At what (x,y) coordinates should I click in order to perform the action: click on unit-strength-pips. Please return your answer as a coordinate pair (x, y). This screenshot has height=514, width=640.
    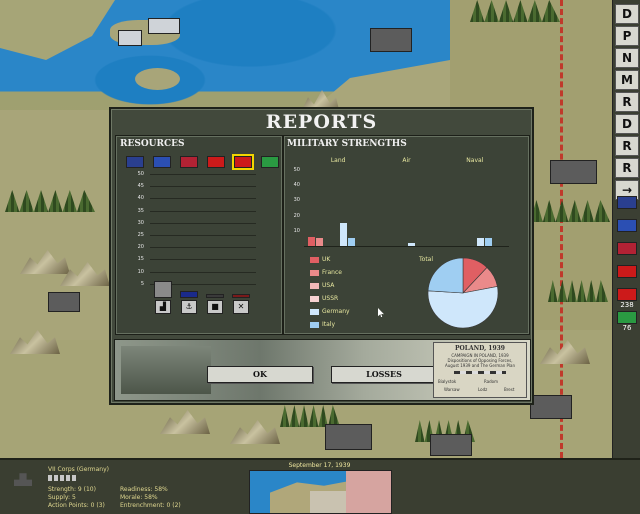
    Looking at the image, I should click on (63, 478).